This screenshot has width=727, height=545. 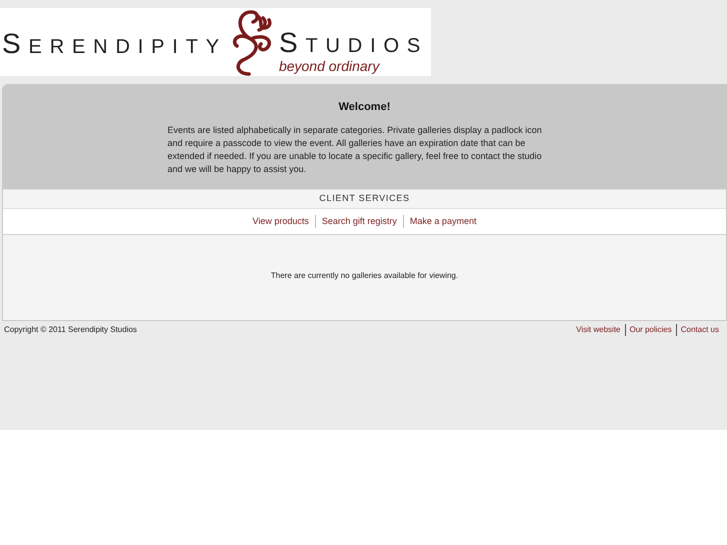 What do you see at coordinates (364, 199) in the screenshot?
I see `client-services-title: CLIENT SERVICES` at bounding box center [364, 199].